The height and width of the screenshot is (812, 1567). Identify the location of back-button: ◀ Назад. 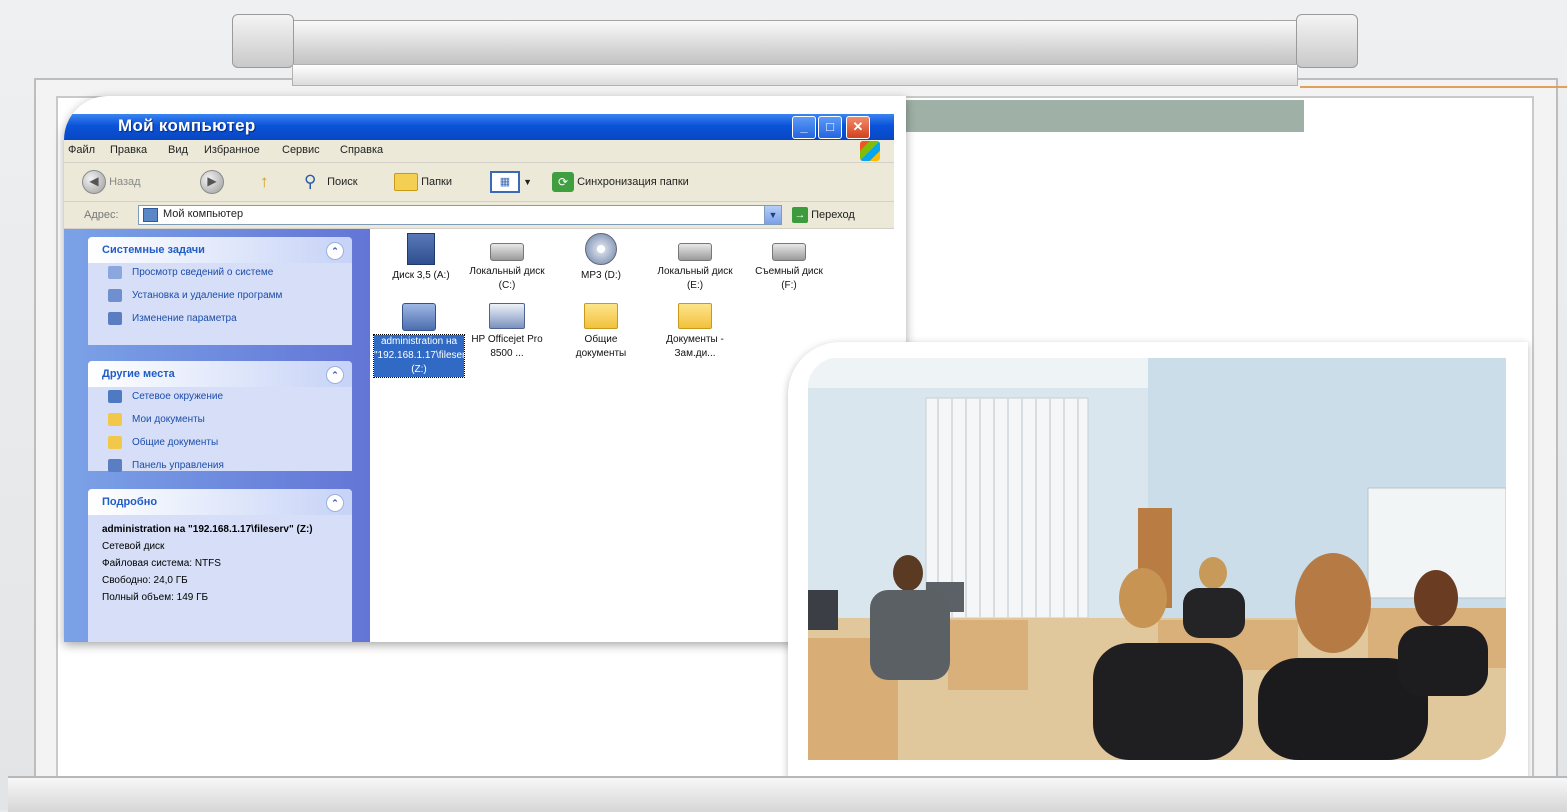
(111, 182).